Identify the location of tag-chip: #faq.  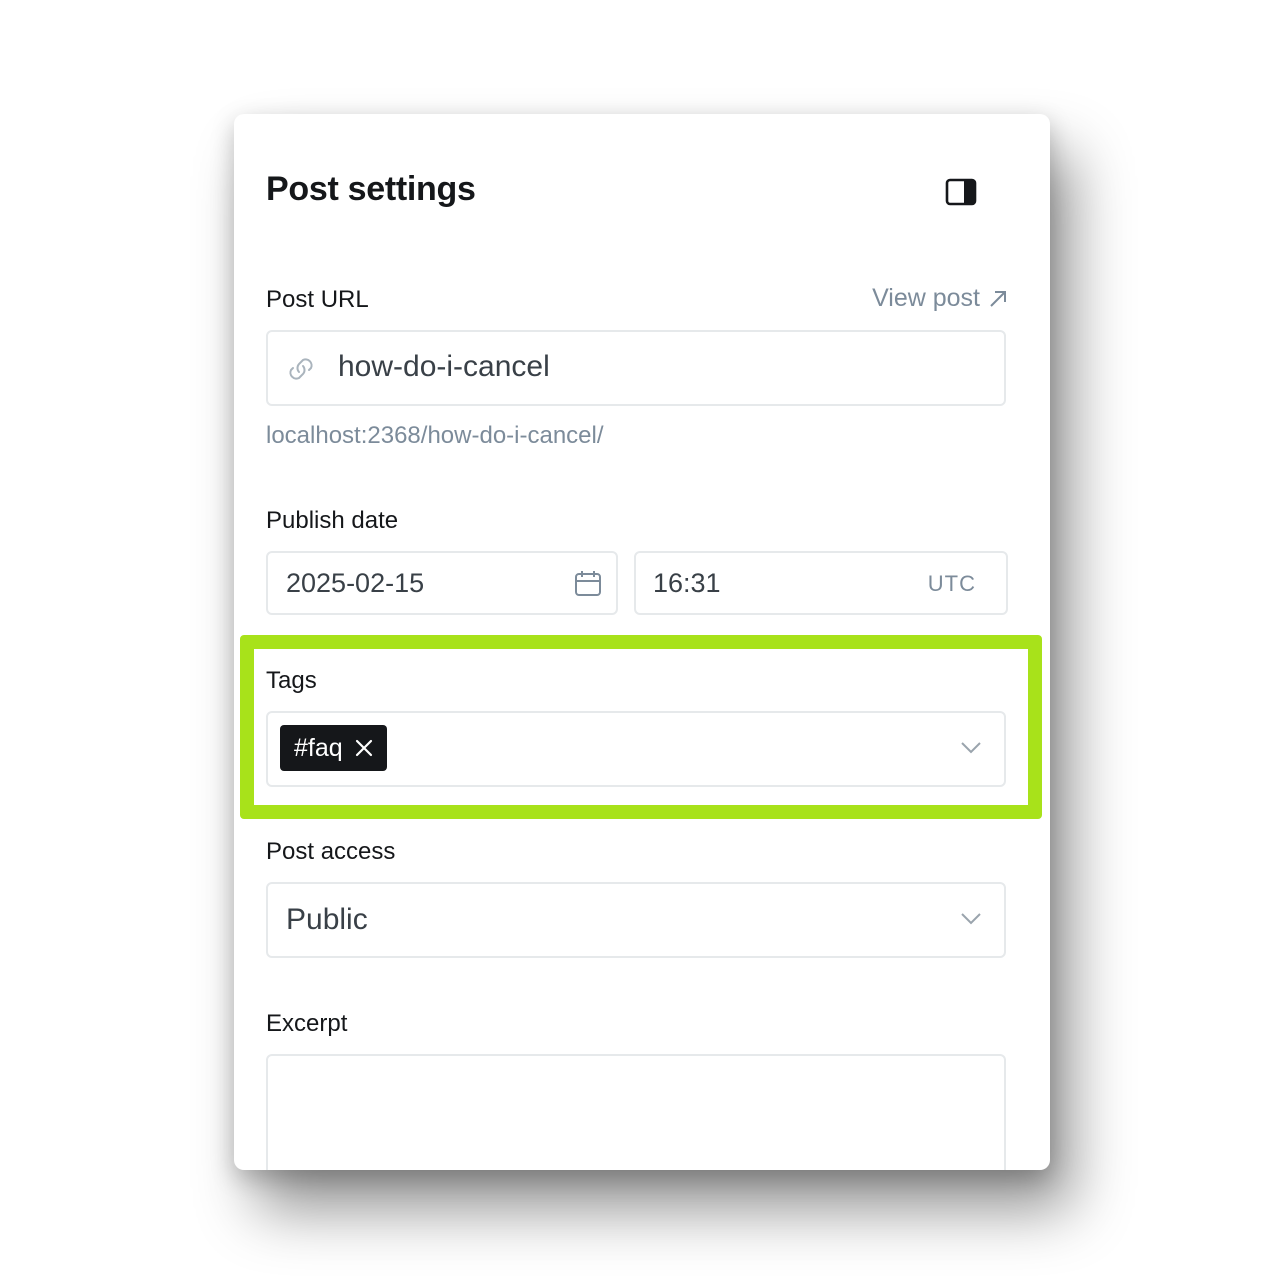
(333, 748).